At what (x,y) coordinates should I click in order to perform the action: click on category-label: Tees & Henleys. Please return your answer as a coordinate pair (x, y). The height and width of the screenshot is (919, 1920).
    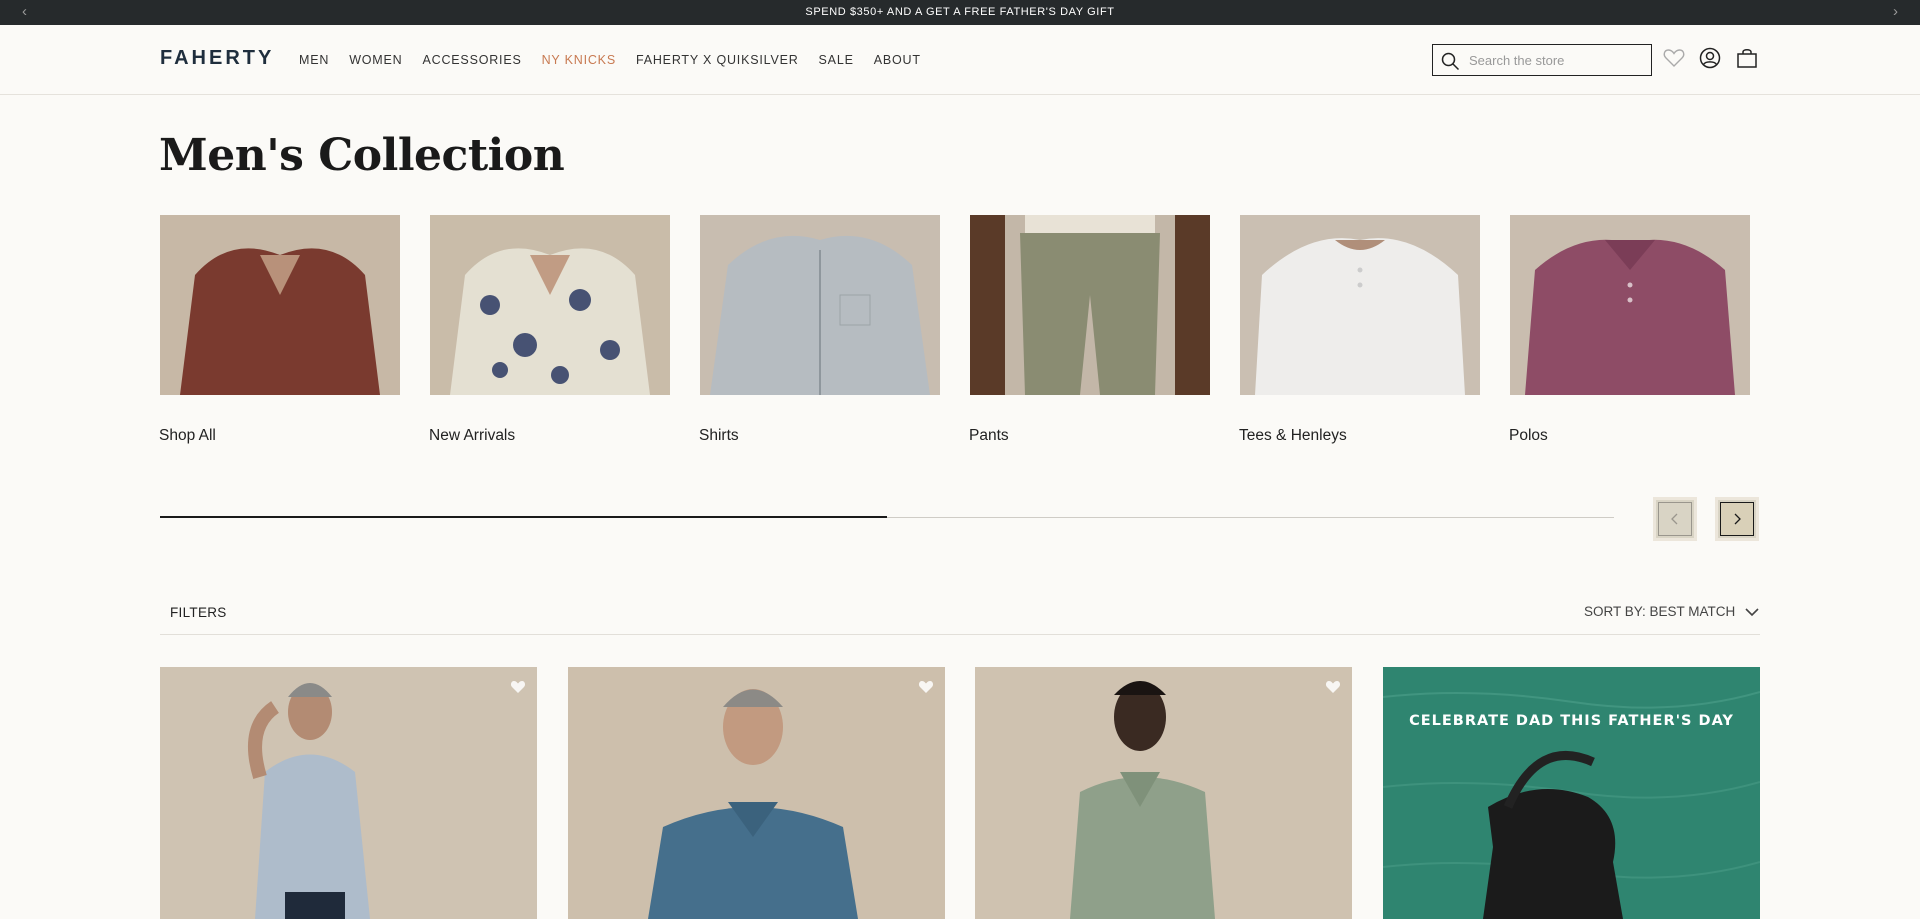
    Looking at the image, I should click on (1293, 436).